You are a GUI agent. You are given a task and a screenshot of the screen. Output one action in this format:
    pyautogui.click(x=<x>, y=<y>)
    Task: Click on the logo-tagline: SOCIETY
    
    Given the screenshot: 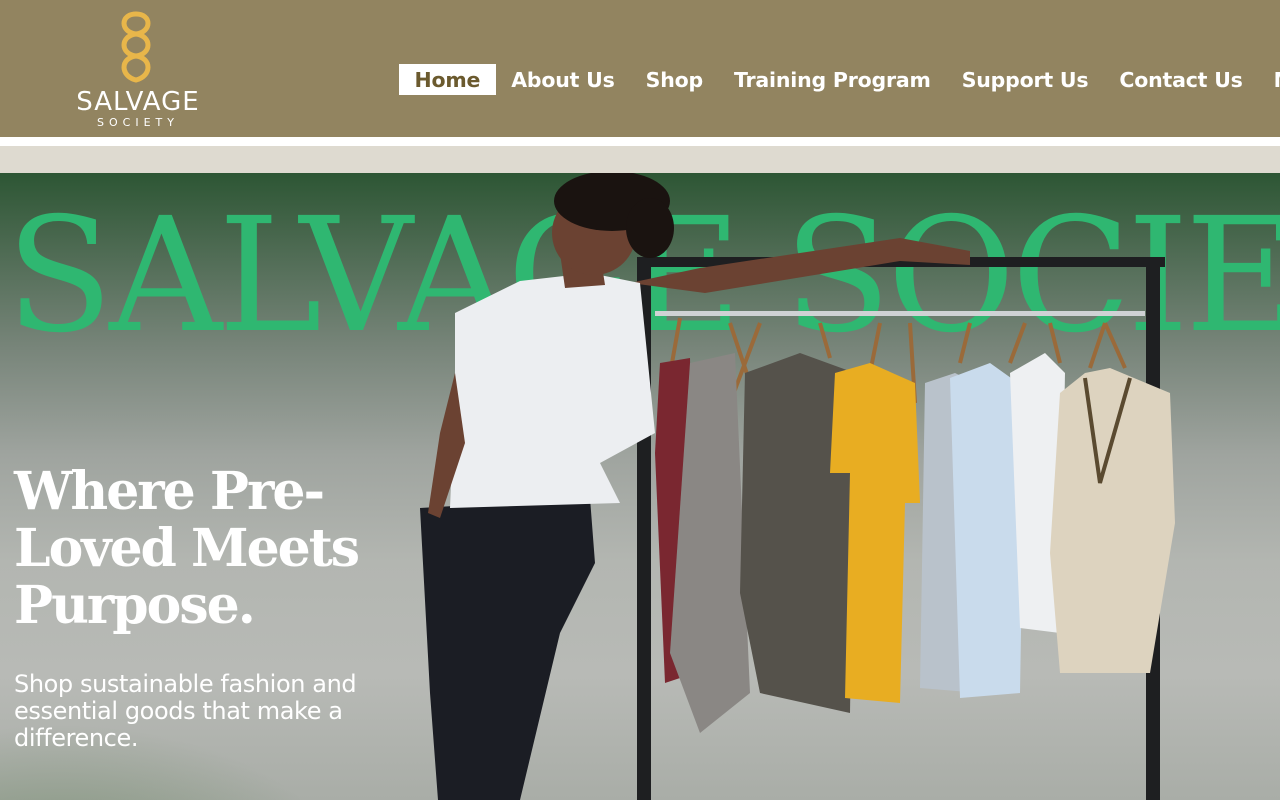 What is the action you would take?
    pyautogui.click(x=138, y=122)
    